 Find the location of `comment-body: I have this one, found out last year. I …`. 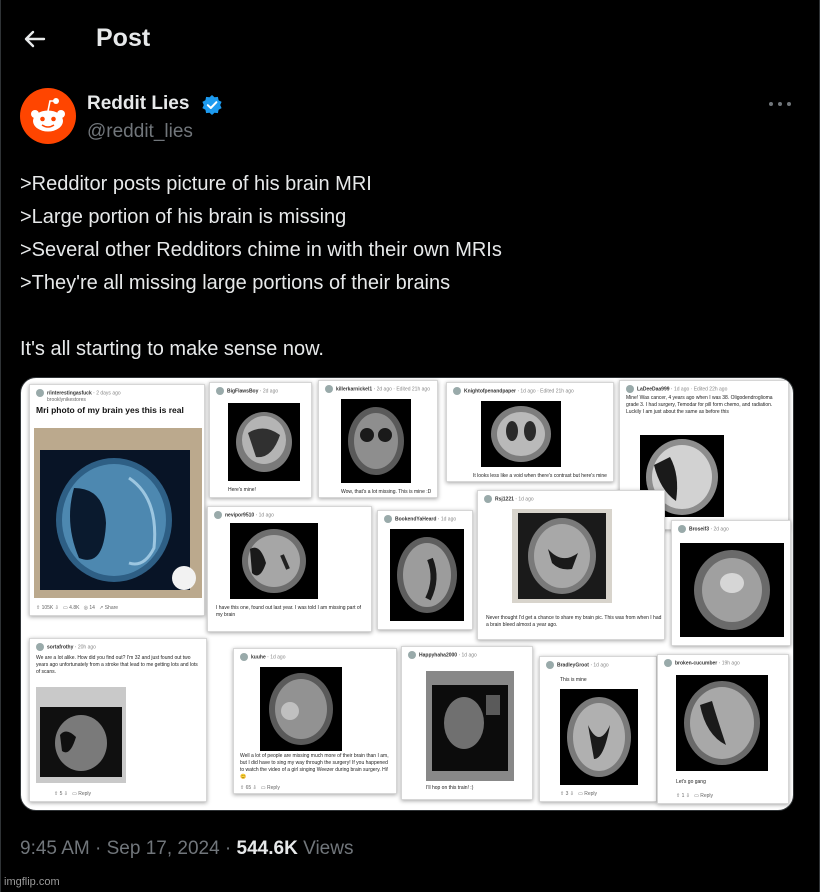

comment-body: I have this one, found out last year. I … is located at coordinates (289, 611).